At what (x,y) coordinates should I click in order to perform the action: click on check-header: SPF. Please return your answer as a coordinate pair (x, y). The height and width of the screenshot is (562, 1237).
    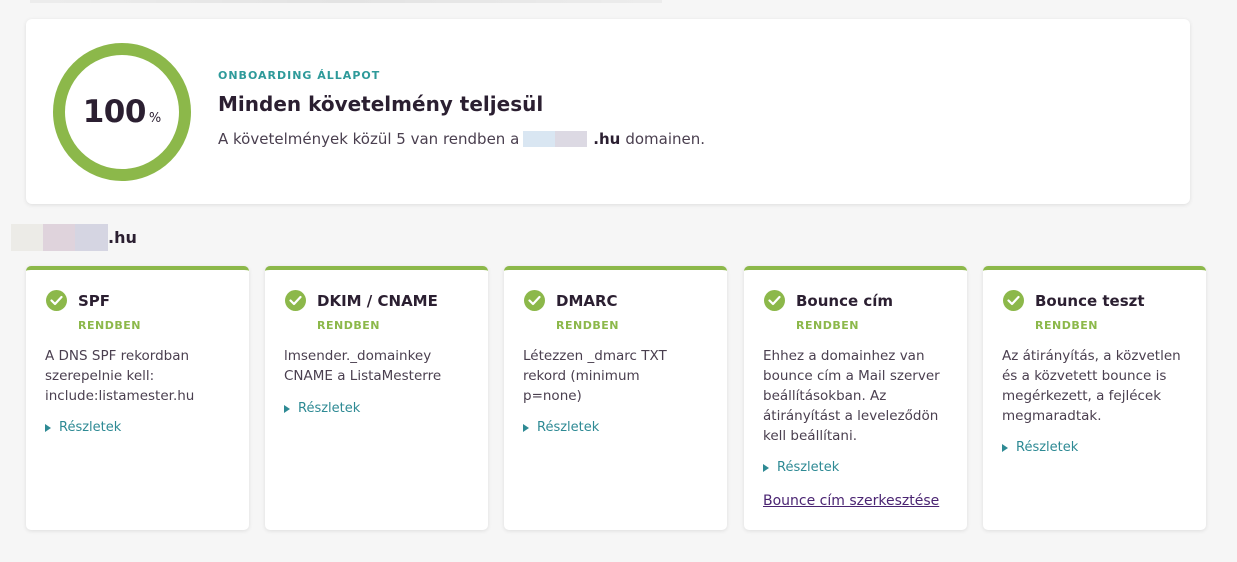
    Looking at the image, I should click on (78, 300).